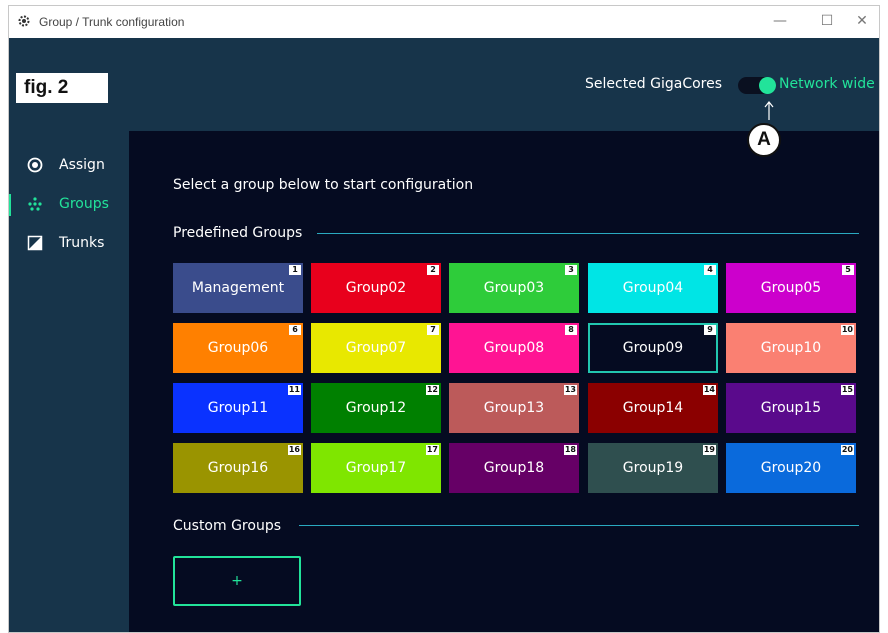 The image size is (888, 633). I want to click on network-wide-label: Network wide, so click(827, 84).